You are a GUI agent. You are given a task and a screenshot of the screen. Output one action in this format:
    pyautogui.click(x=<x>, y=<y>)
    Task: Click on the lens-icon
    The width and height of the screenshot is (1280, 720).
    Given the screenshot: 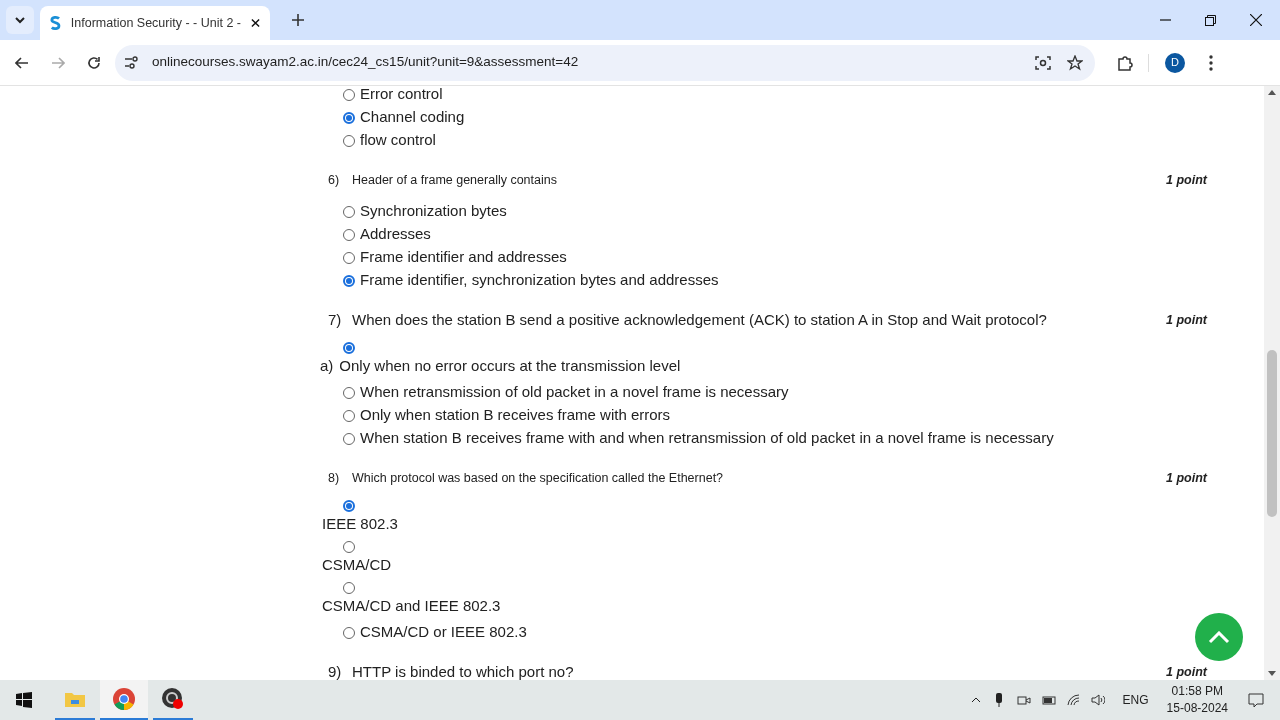 What is the action you would take?
    pyautogui.click(x=1043, y=62)
    